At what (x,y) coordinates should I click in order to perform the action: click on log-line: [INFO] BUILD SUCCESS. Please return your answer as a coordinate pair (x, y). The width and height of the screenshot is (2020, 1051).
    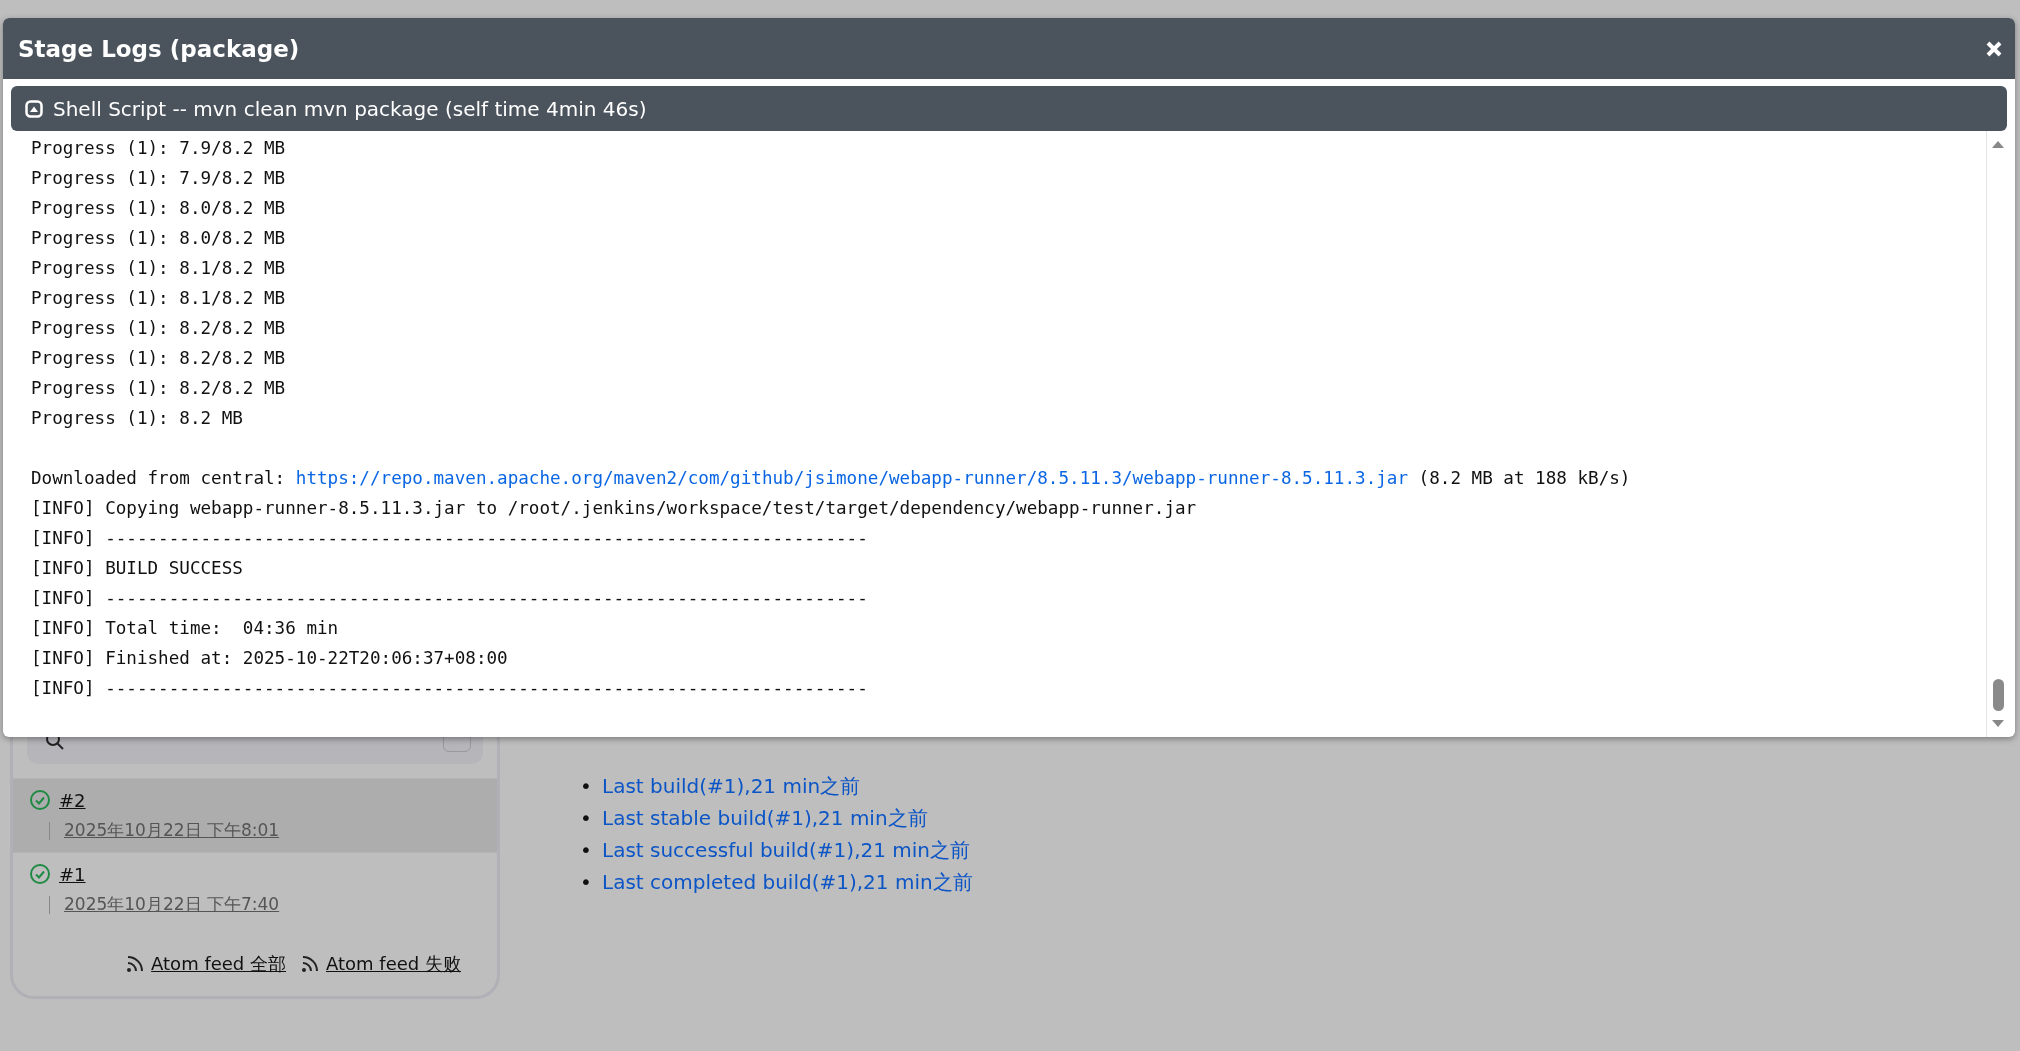
    Looking at the image, I should click on (137, 568).